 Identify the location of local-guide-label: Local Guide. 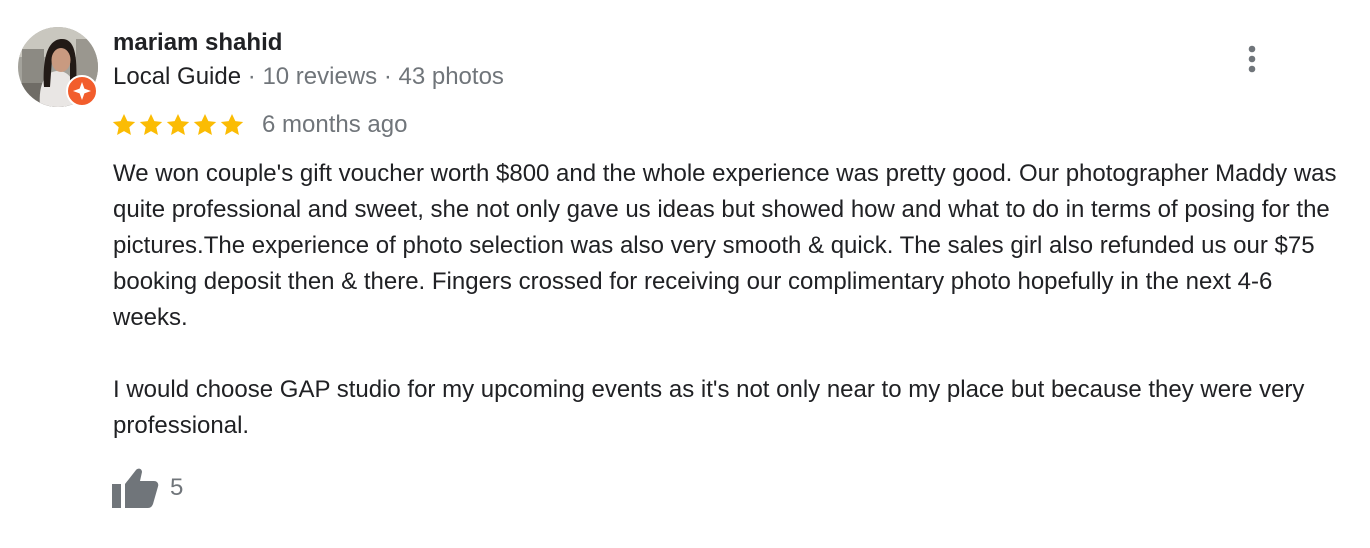
(177, 76).